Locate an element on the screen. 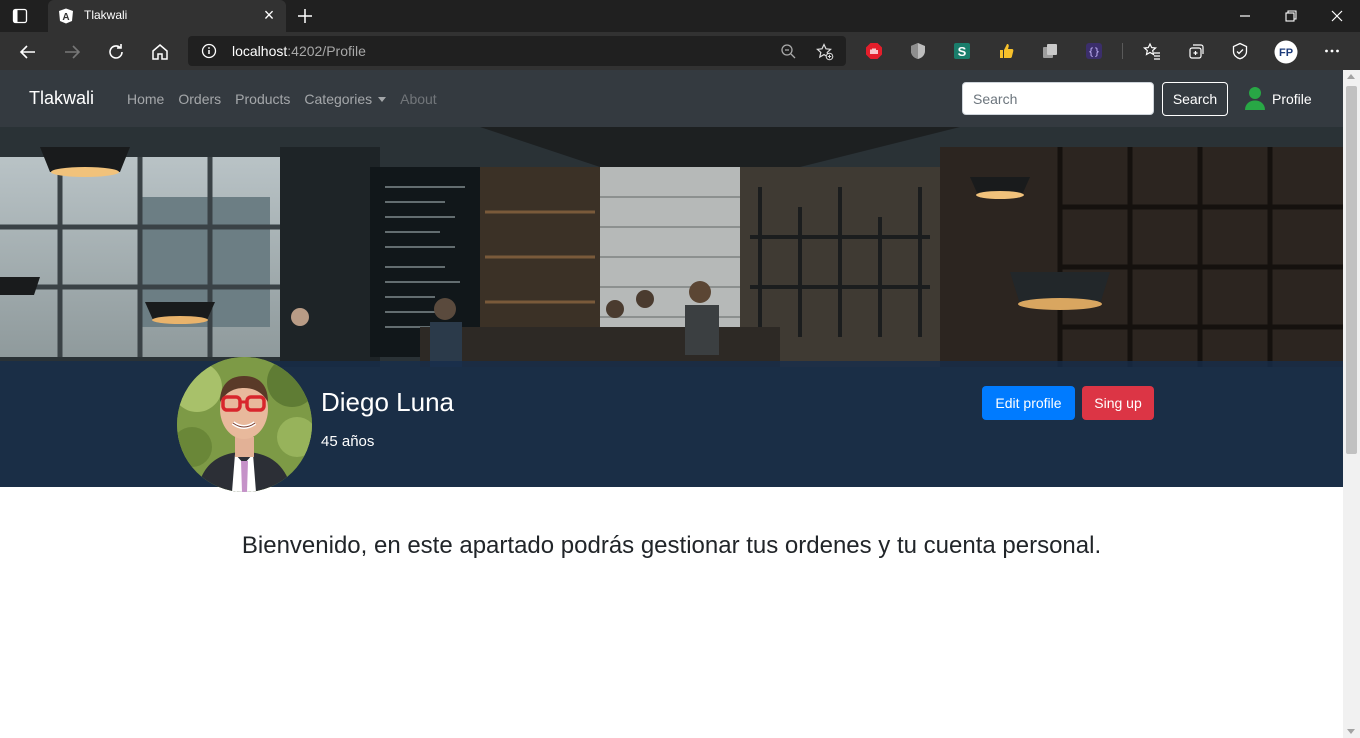  browser-toolbar: localhost:4202/Profile S {} FP is located at coordinates (680, 51).